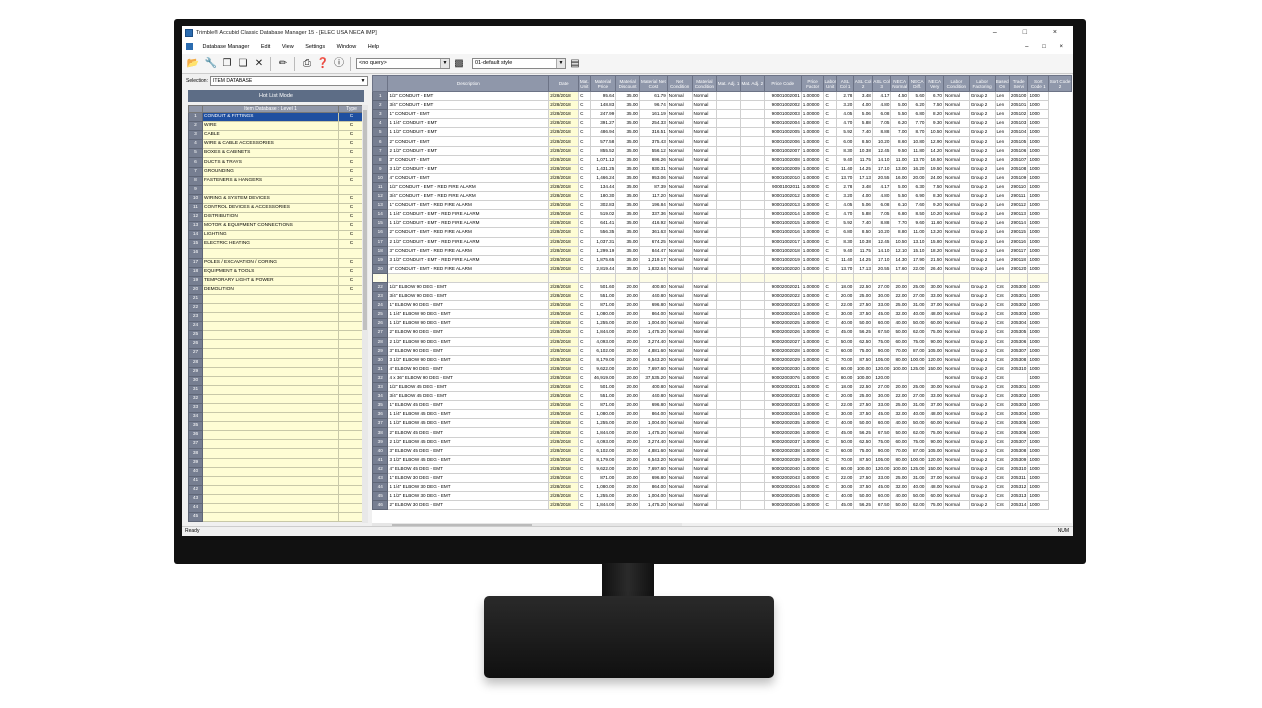 The height and width of the screenshot is (708, 1262). I want to click on grid-cell: 290111, so click(1018, 196).